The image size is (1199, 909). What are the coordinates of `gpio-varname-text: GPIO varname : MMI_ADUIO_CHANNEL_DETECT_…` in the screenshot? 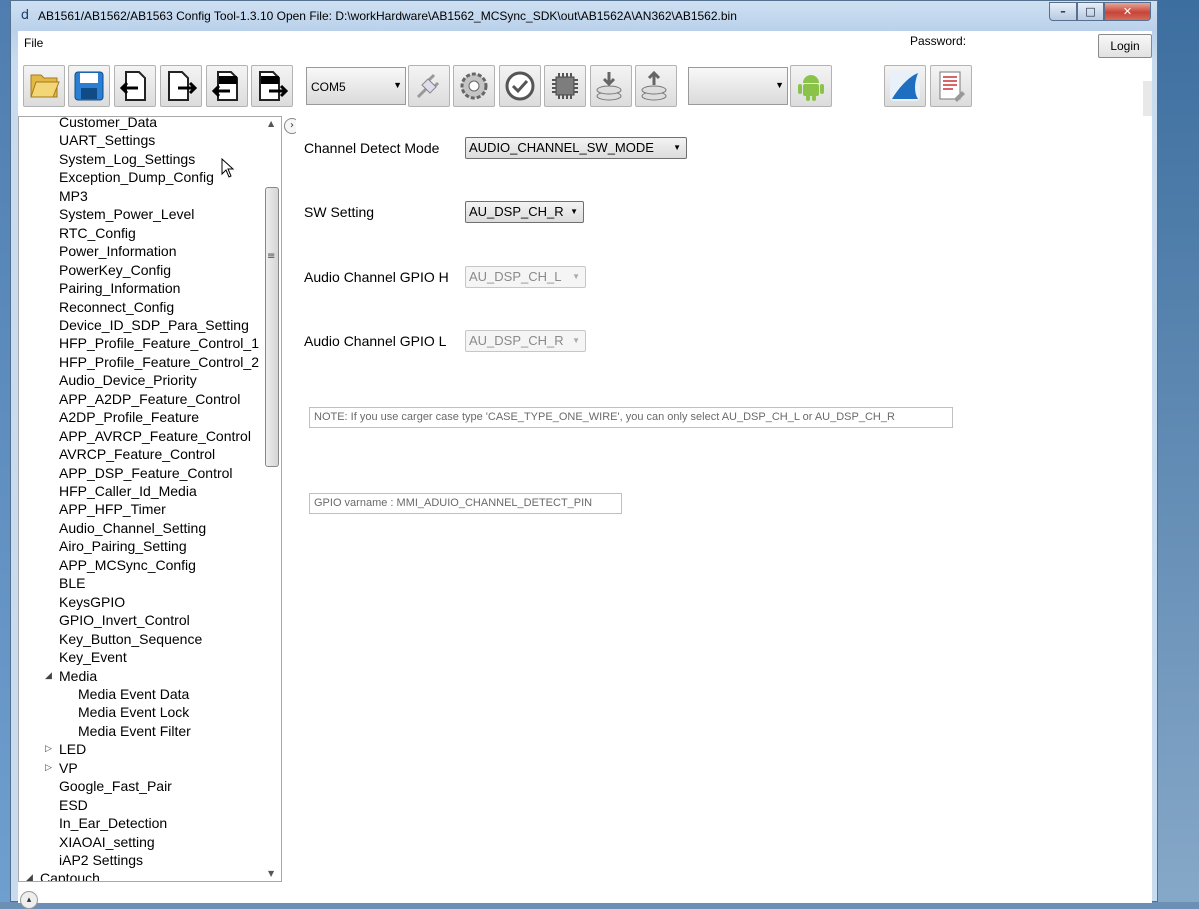 It's located at (465, 503).